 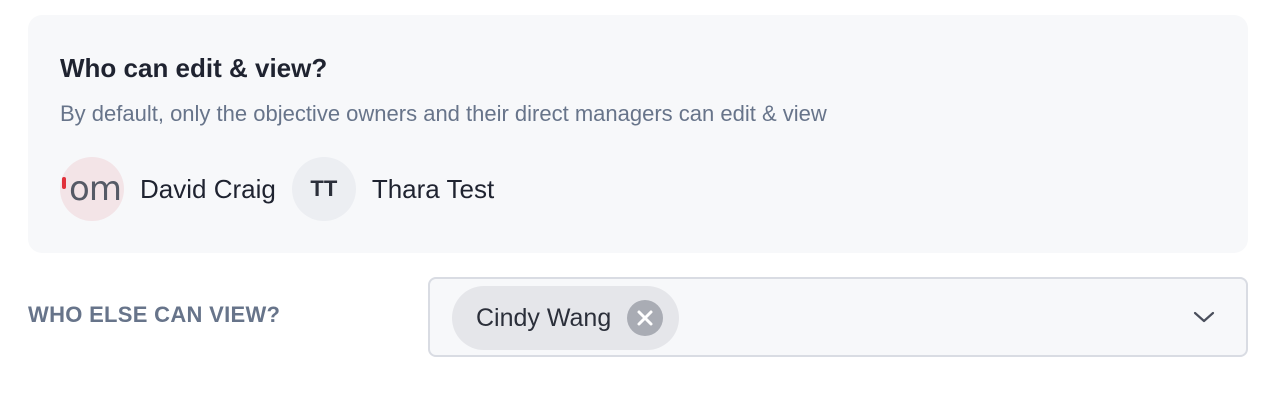 I want to click on people-list: om David Craig TT Thara Test, so click(x=285, y=189).